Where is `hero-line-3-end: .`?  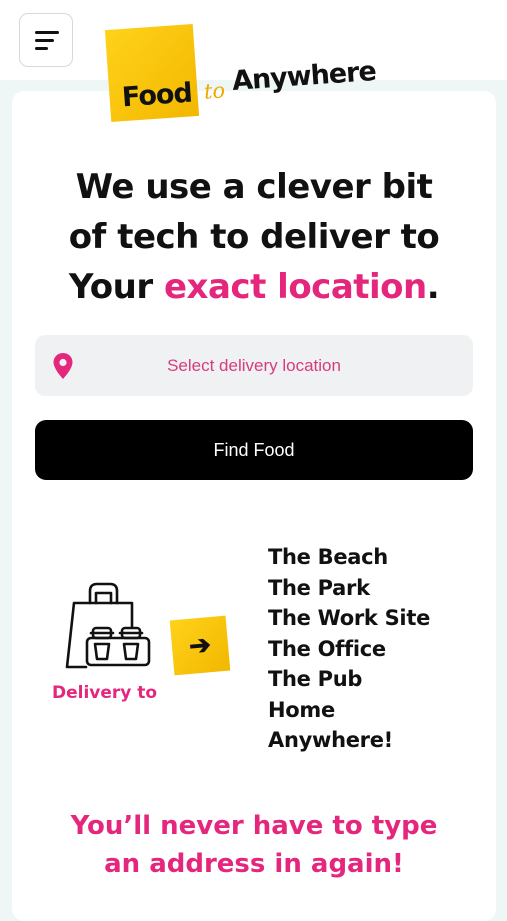
hero-line-3-end: . is located at coordinates (433, 287).